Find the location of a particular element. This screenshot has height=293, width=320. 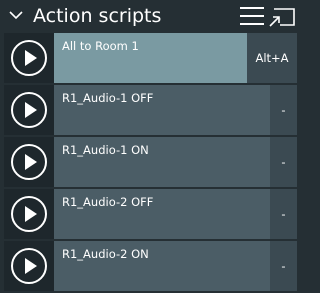

chevron-down-icon is located at coordinates (16, 15).